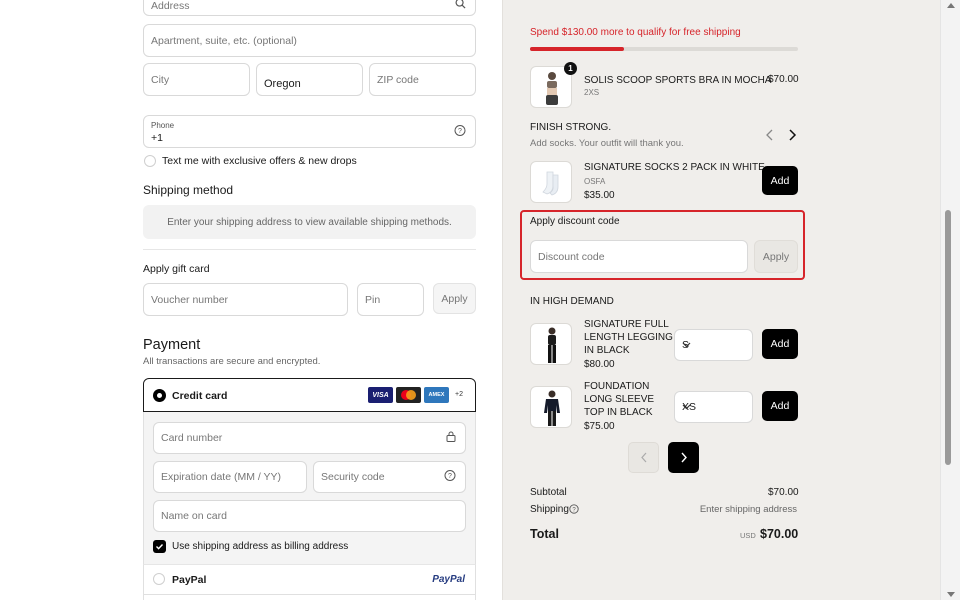 The width and height of the screenshot is (960, 600). What do you see at coordinates (170, 6) in the screenshot?
I see `address-placeholder: Address` at bounding box center [170, 6].